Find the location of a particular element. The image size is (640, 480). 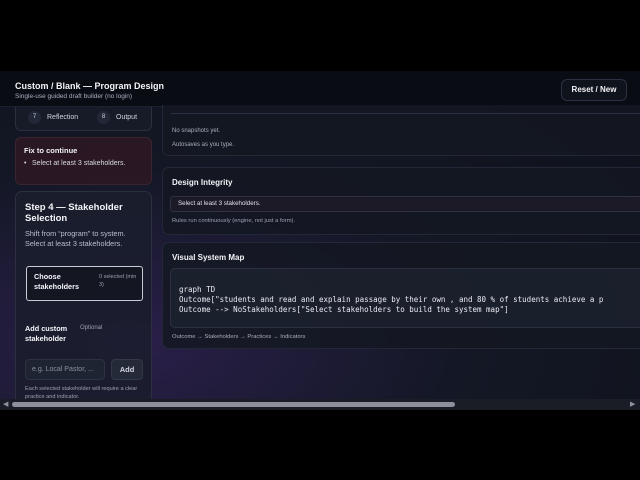

add-stakeholder-button: Add is located at coordinates (127, 369).